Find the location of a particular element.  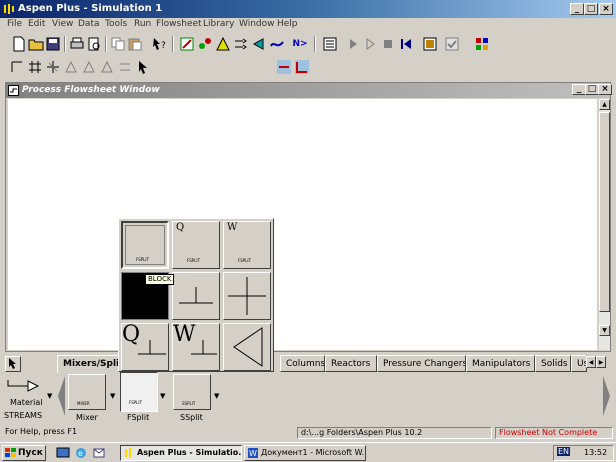

flowsheet-vertical-scrollbar: ▲ ▼ is located at coordinates (604, 224).